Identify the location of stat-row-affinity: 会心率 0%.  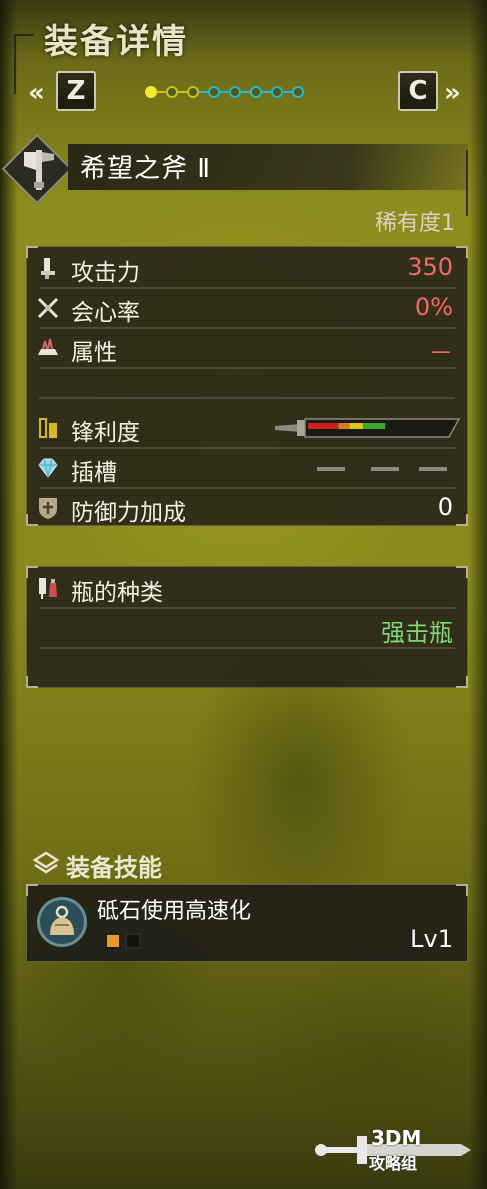
(247, 308).